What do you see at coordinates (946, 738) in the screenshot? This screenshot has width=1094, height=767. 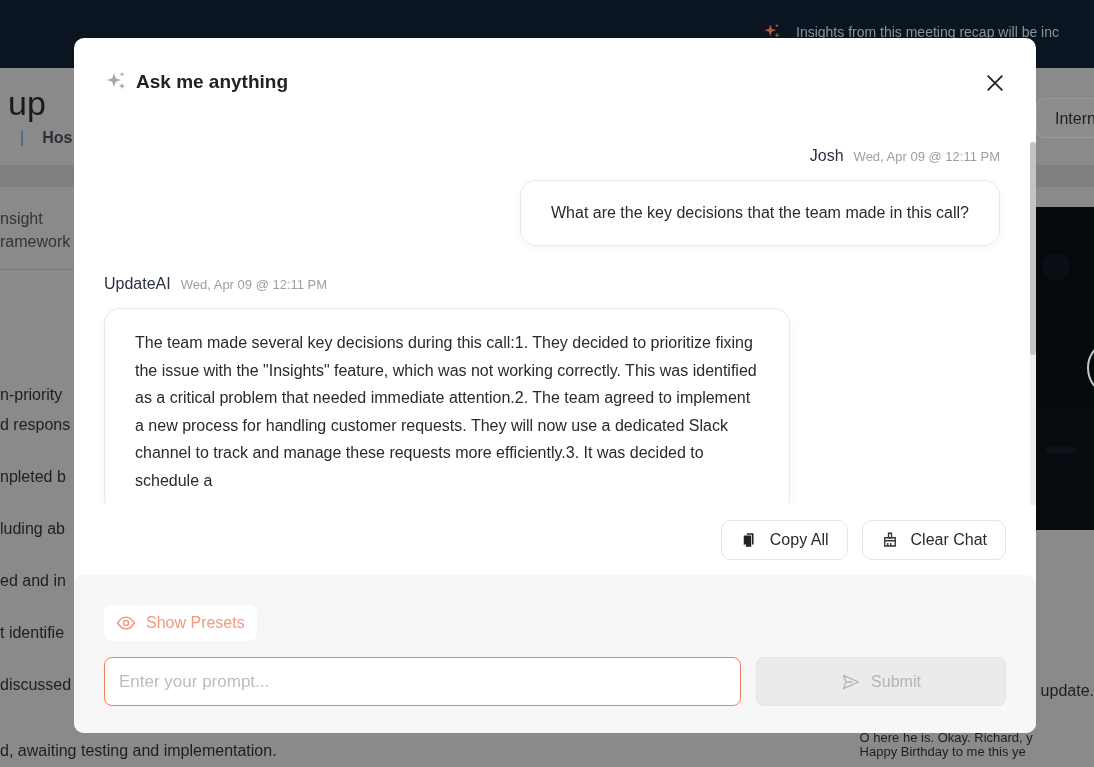 I see `transcript-text: O here he is. Okay. Richard, y` at bounding box center [946, 738].